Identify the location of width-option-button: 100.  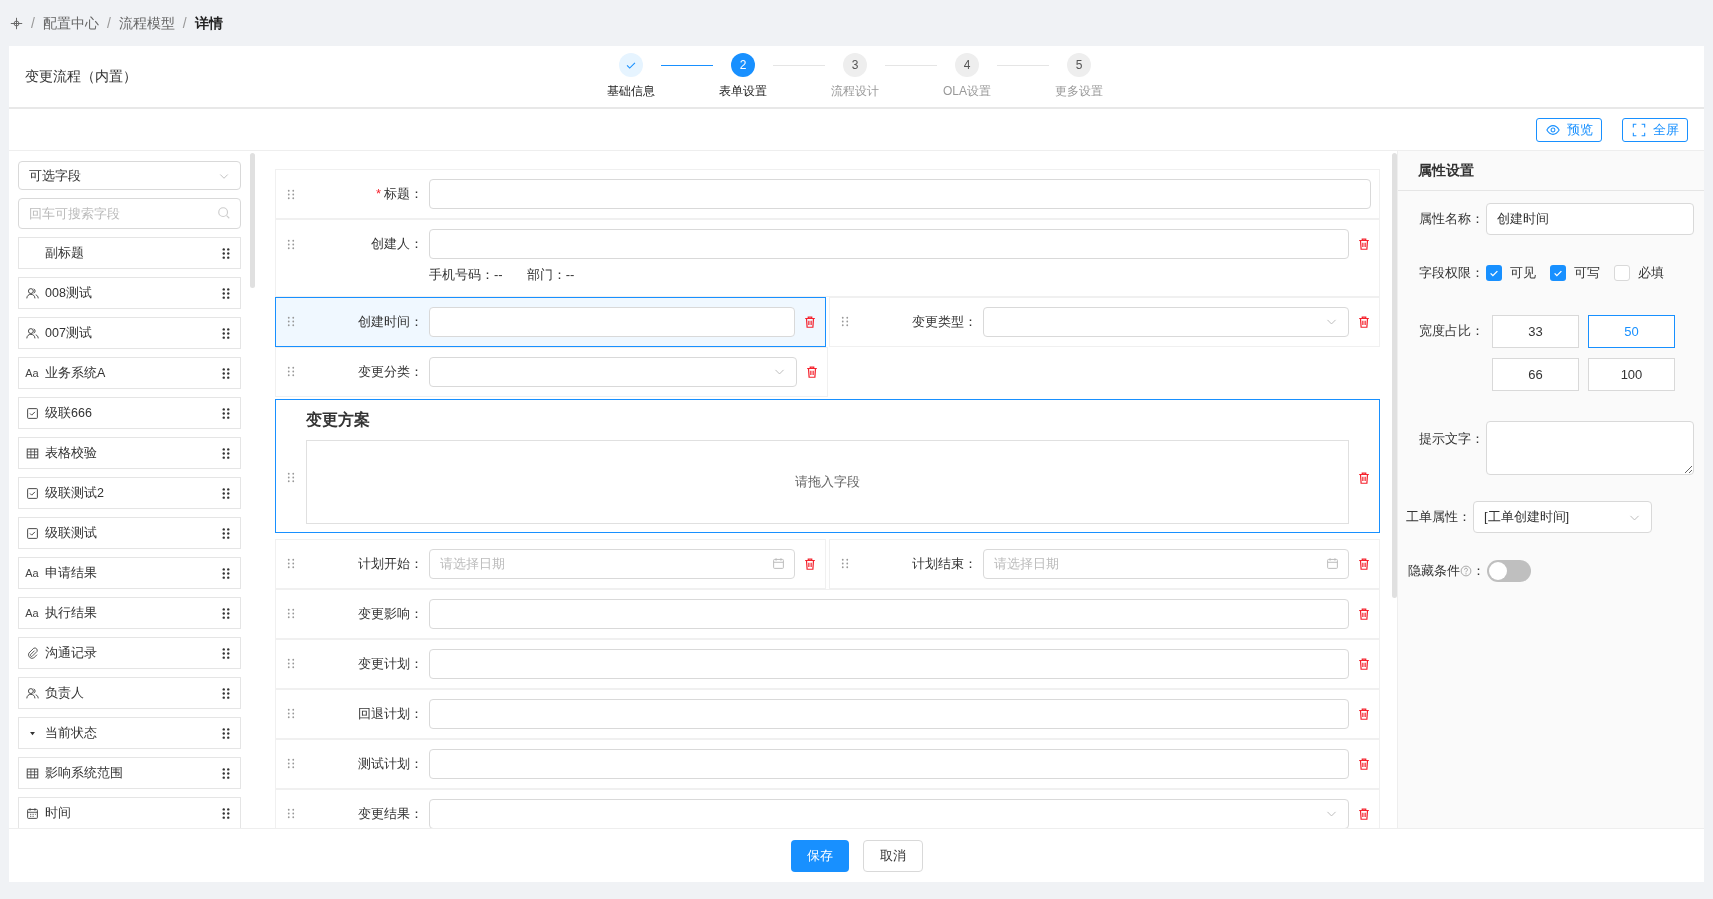
(1631, 374).